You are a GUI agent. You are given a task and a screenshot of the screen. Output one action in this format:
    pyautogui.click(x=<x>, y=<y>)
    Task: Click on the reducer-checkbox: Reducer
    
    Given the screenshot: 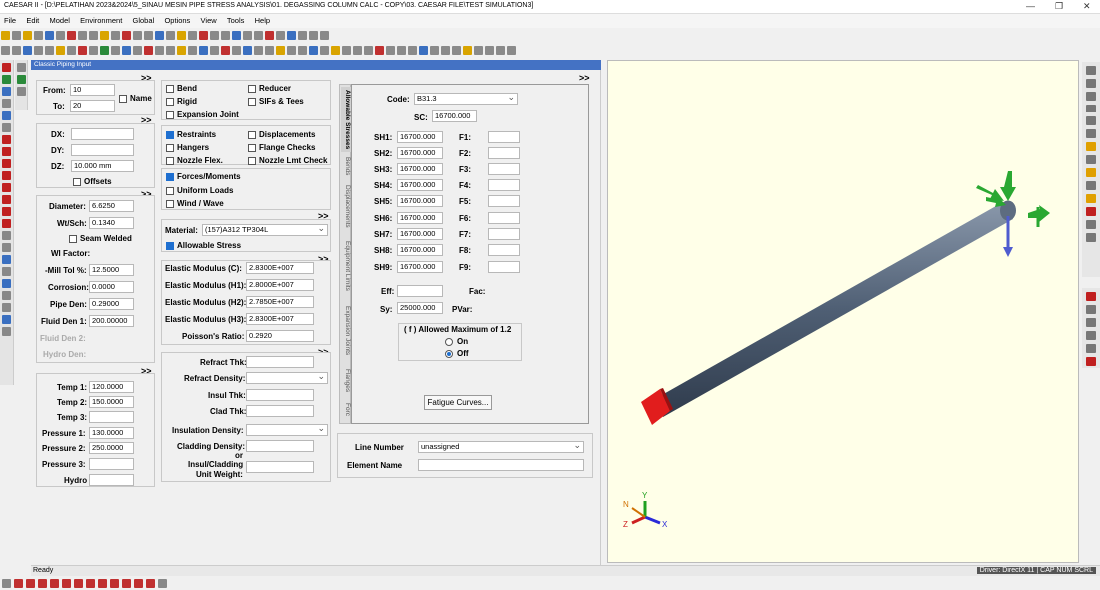 What is the action you would take?
    pyautogui.click(x=269, y=88)
    